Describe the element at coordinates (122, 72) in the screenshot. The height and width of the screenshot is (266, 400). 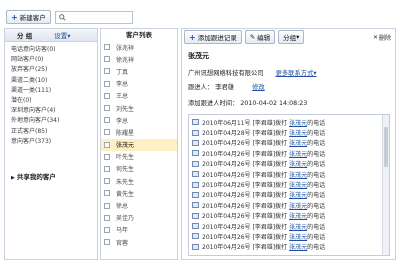
I see `customer-name: 丁真` at that location.